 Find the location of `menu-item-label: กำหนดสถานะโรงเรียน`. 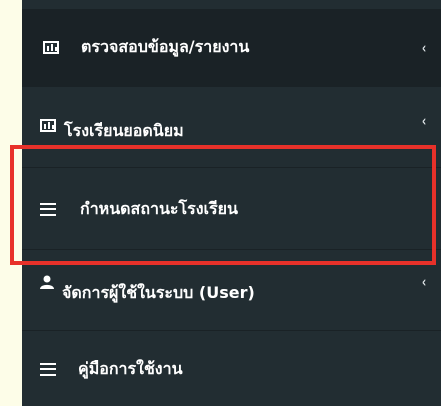

menu-item-label: กำหนดสถานะโรงเรียน is located at coordinates (159, 208).